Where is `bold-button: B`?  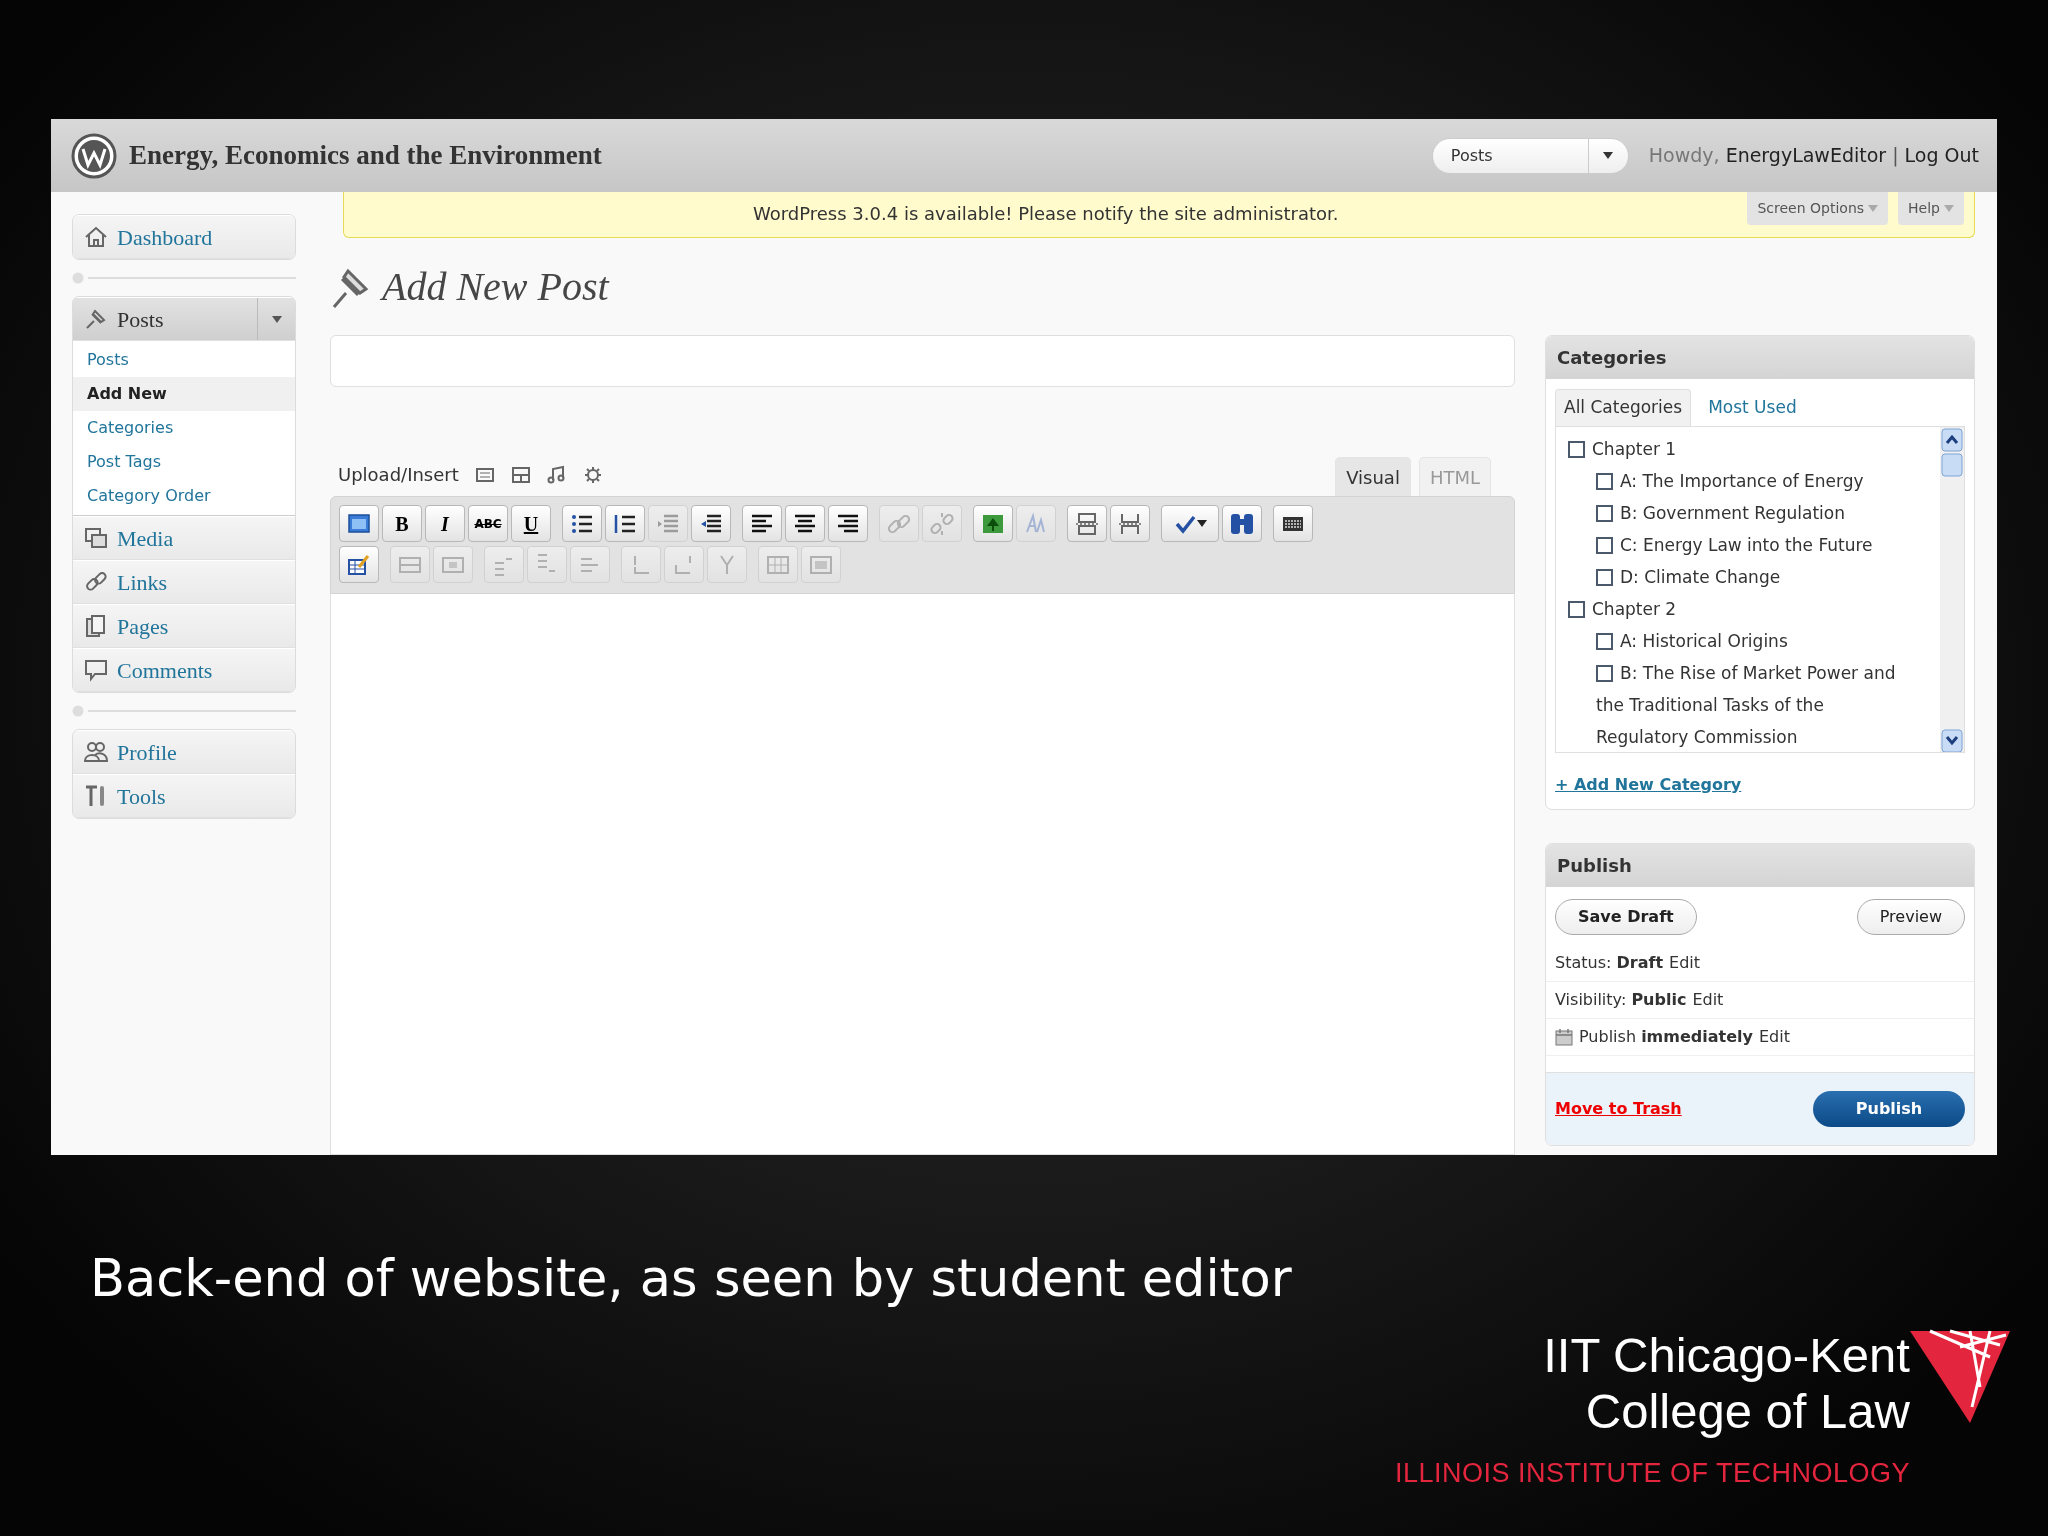 bold-button: B is located at coordinates (402, 523).